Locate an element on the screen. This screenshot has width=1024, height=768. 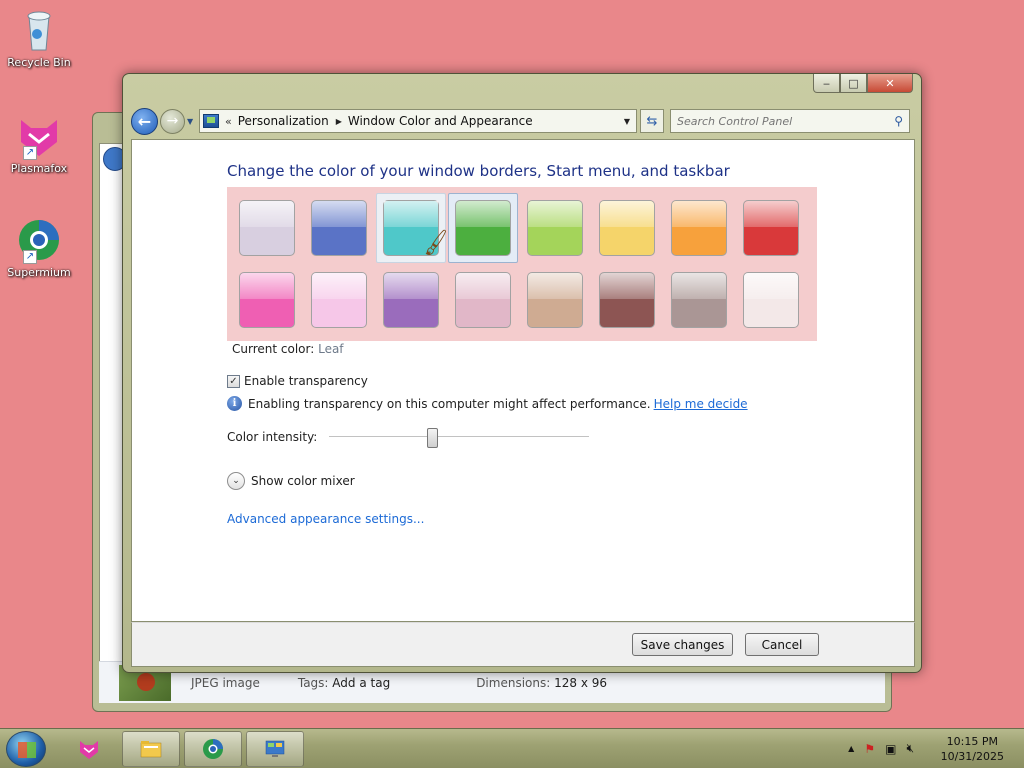
enable-transparency-checkbox: ✓ is located at coordinates (233, 381).